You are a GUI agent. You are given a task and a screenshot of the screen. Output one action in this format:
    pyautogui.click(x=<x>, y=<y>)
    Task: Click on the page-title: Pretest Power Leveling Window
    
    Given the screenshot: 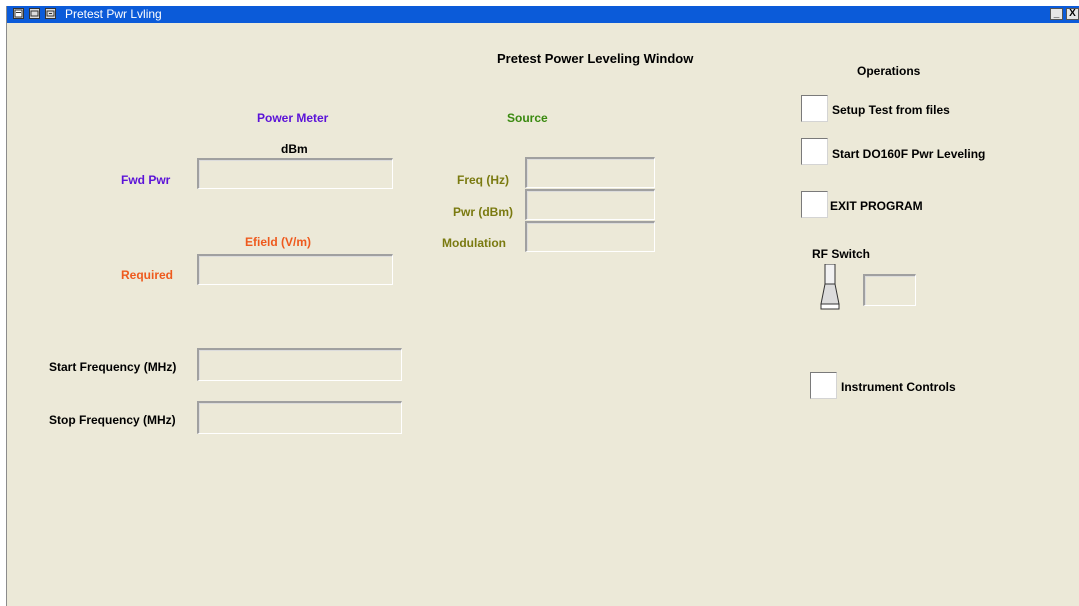 What is the action you would take?
    pyautogui.click(x=595, y=58)
    